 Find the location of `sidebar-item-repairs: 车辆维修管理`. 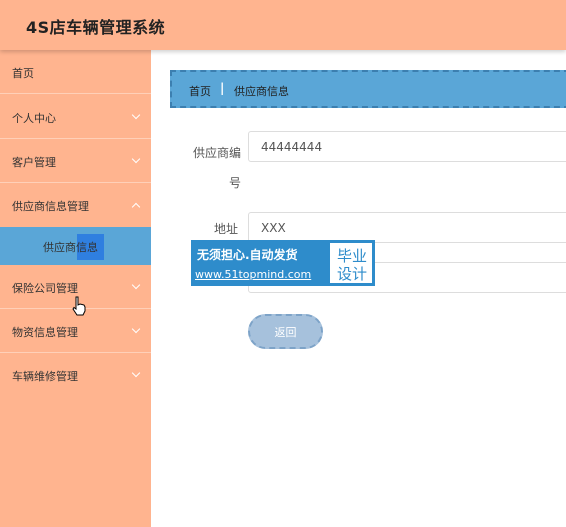

sidebar-item-repairs: 车辆维修管理 is located at coordinates (75, 375).